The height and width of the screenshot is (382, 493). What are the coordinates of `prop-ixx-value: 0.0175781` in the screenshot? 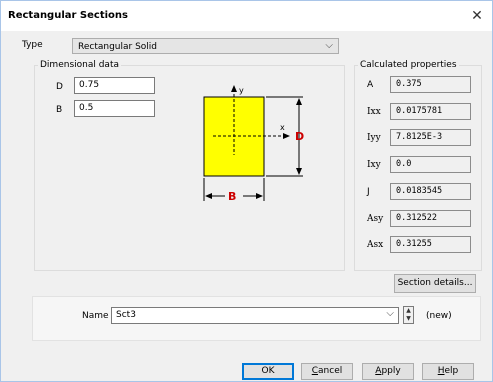 It's located at (430, 111).